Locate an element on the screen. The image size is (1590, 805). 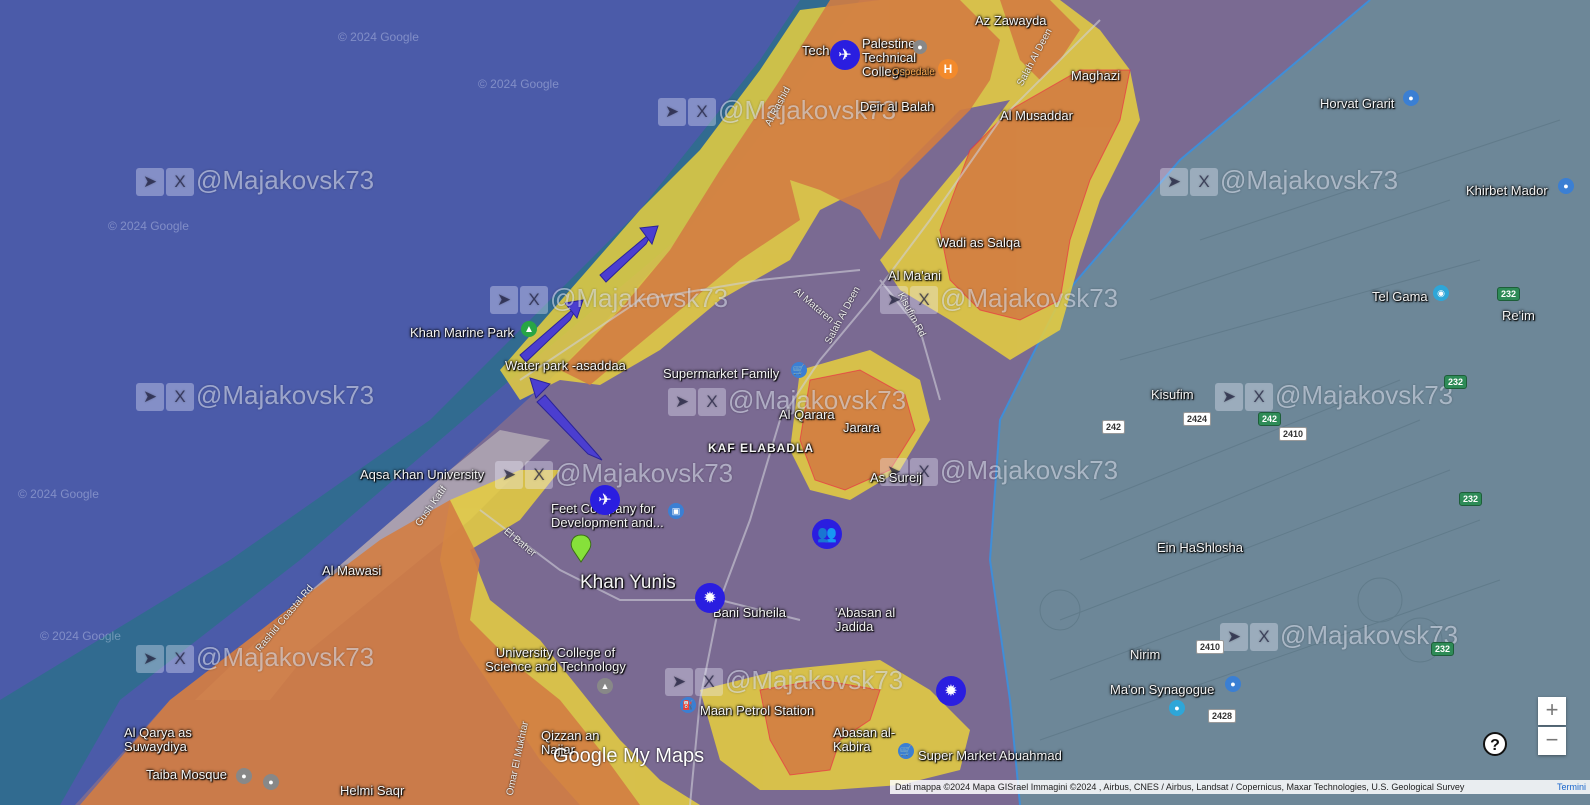
place-label: Taiba Mosque is located at coordinates (186, 774).